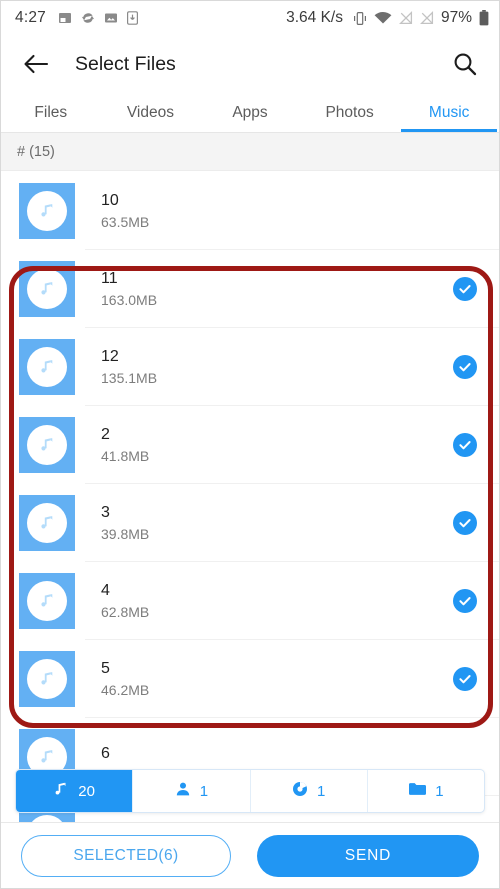  I want to click on tab-videos: Videos, so click(151, 112).